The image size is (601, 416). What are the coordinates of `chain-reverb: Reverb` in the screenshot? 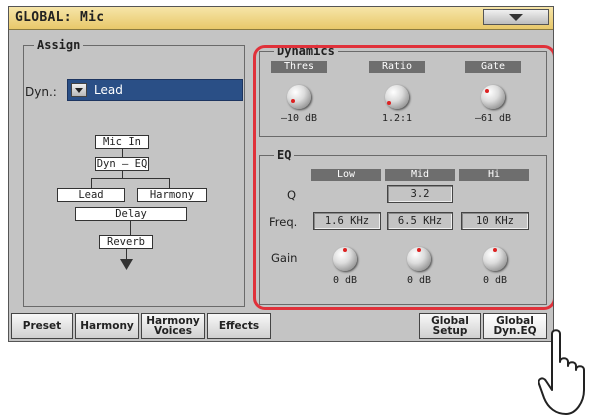 It's located at (126, 242).